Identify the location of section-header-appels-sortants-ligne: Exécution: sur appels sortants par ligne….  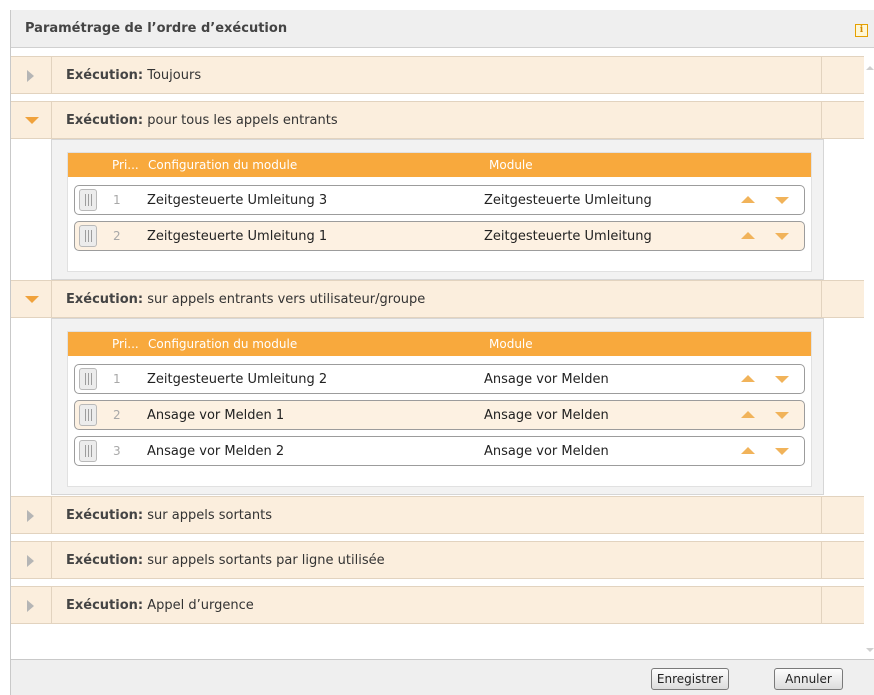
(437, 560).